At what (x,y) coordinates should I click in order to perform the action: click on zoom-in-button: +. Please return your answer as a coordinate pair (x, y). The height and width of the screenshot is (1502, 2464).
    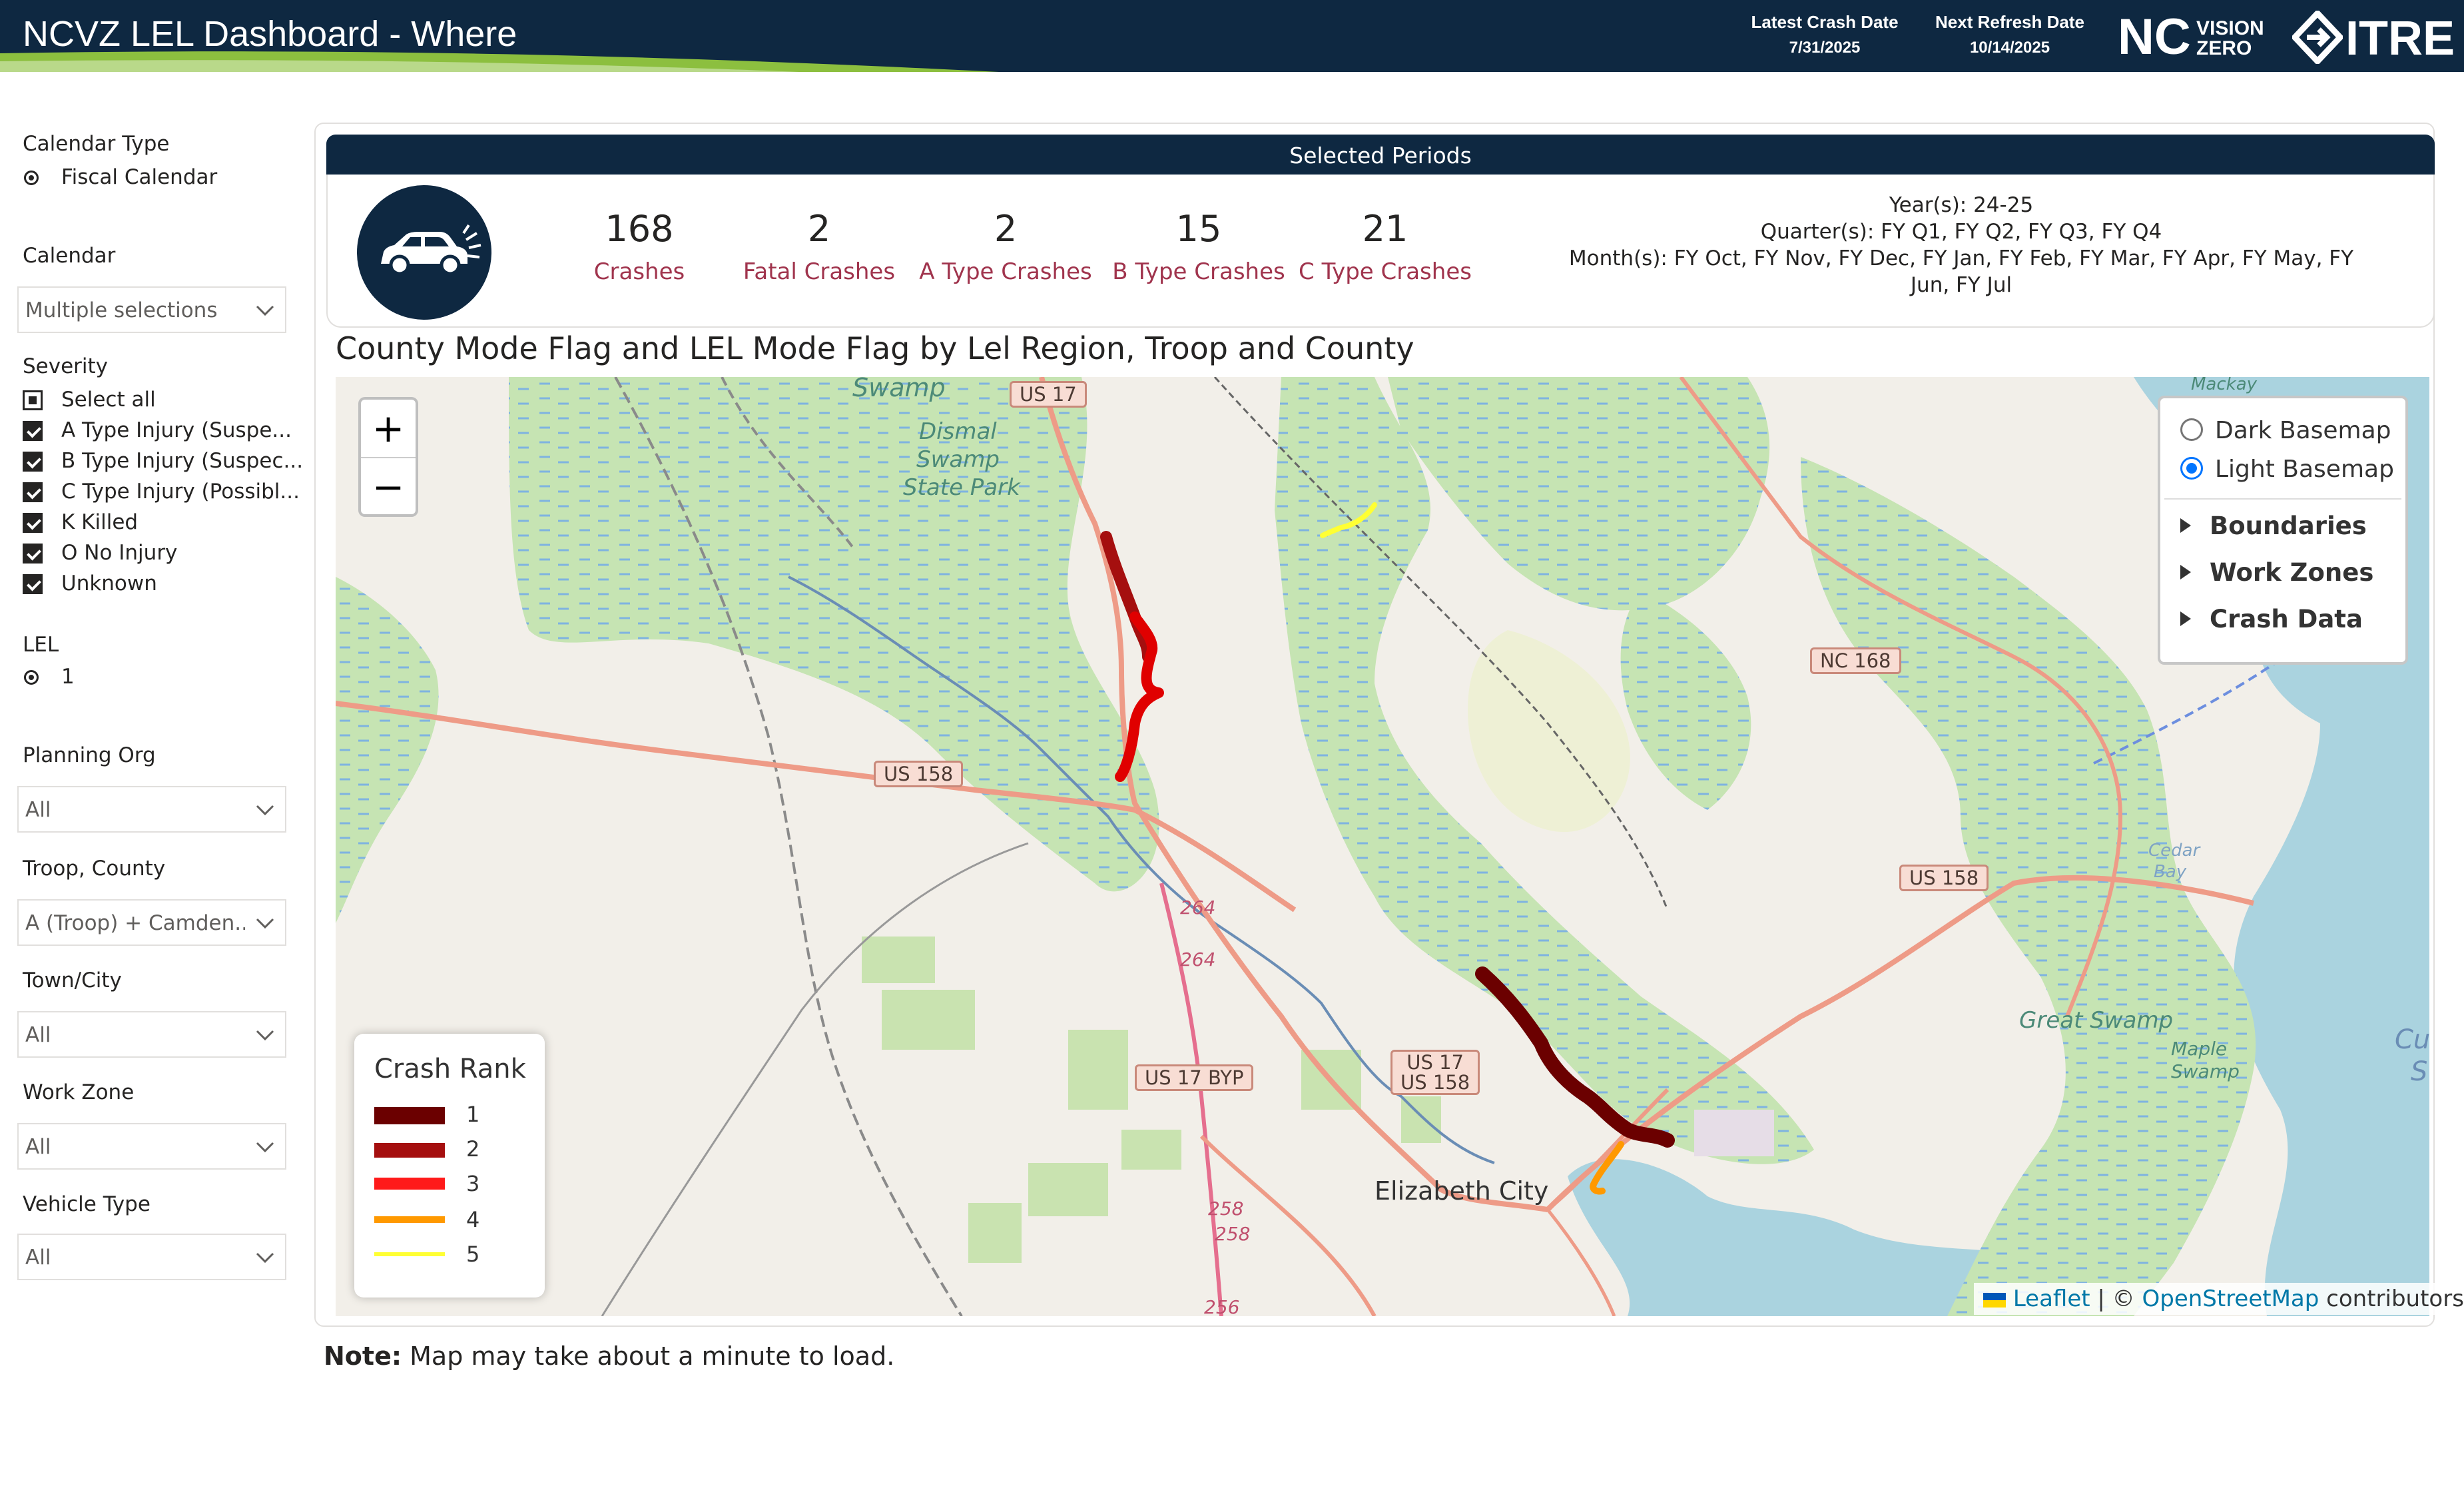
    Looking at the image, I should click on (388, 428).